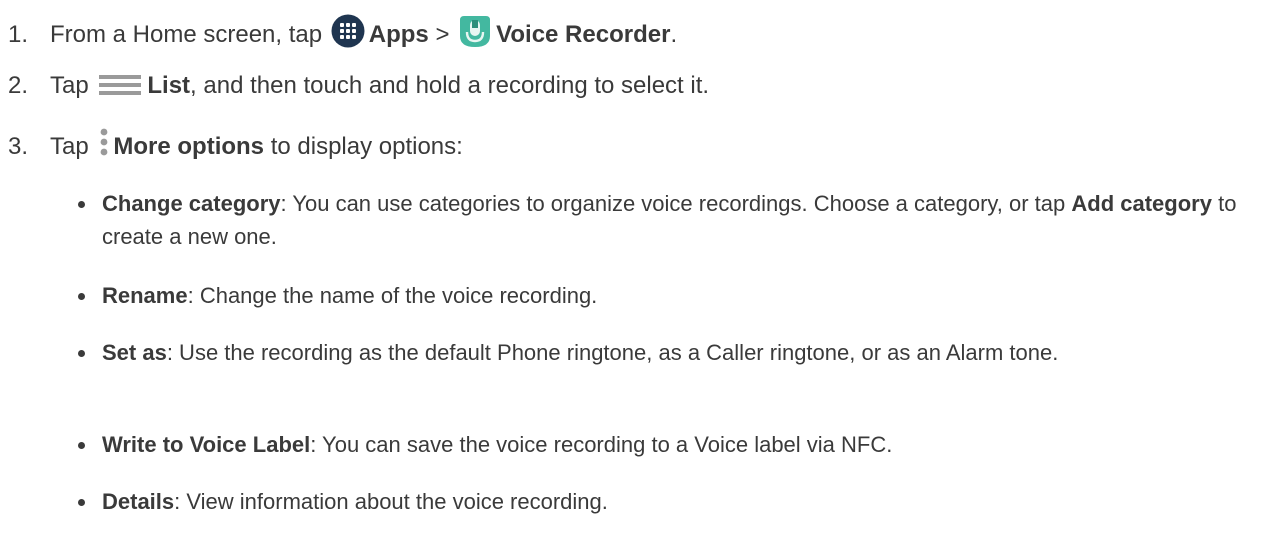 The height and width of the screenshot is (558, 1266). What do you see at coordinates (206, 444) in the screenshot?
I see `option-term: Write to Voice Label` at bounding box center [206, 444].